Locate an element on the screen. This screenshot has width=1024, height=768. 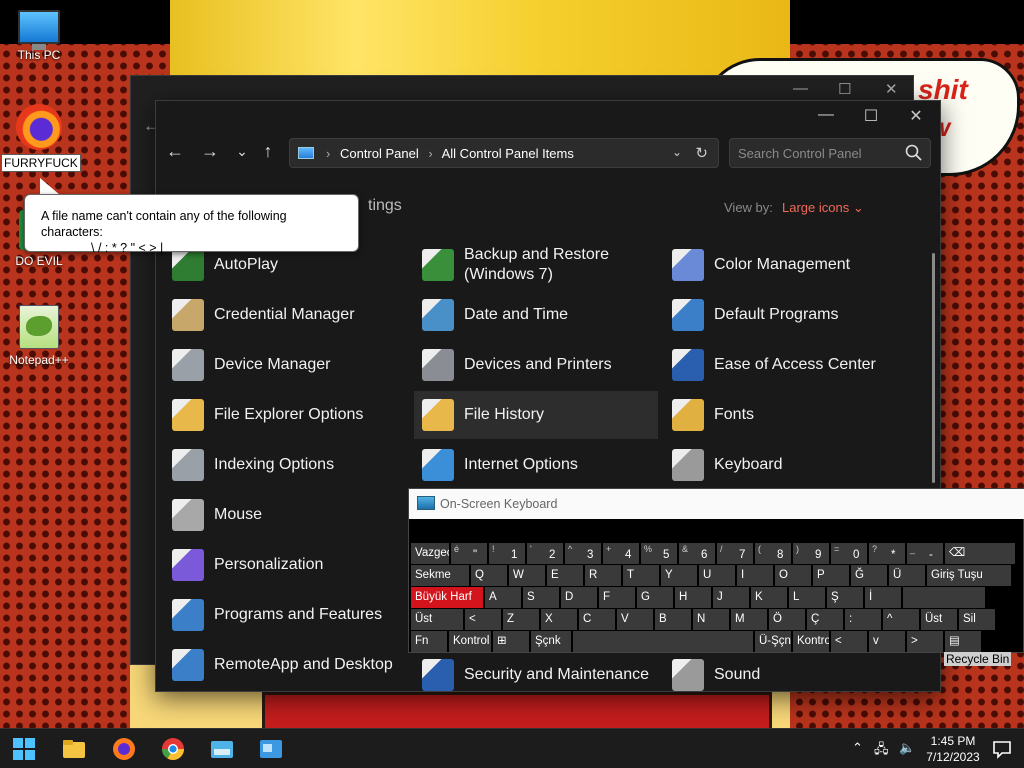
desktop-icon-label-renaming: FURRYFUCK is located at coordinates (41, 163).